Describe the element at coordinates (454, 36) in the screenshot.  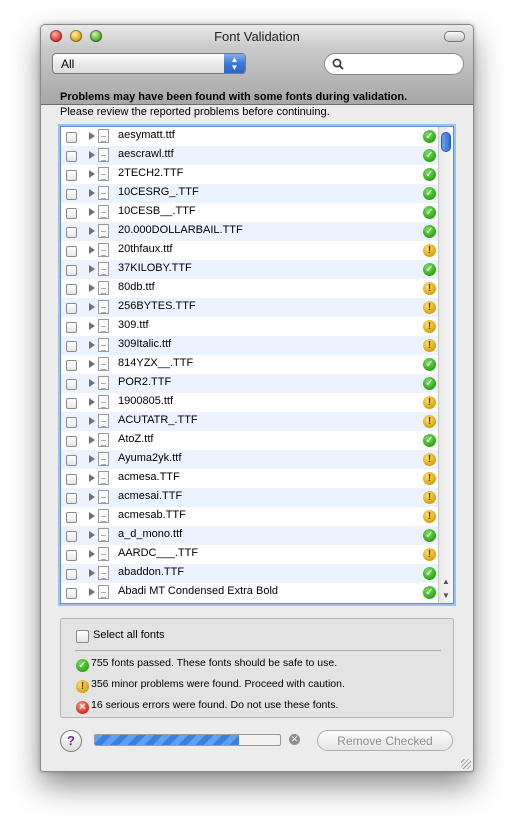
I see `toolbar-toggle-button` at that location.